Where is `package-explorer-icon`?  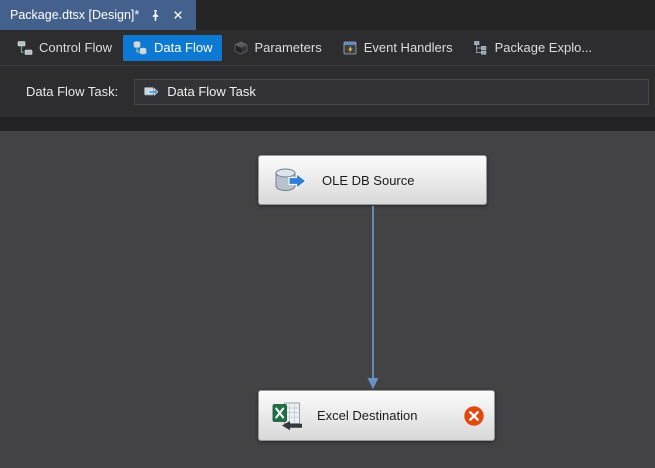 package-explorer-icon is located at coordinates (481, 48).